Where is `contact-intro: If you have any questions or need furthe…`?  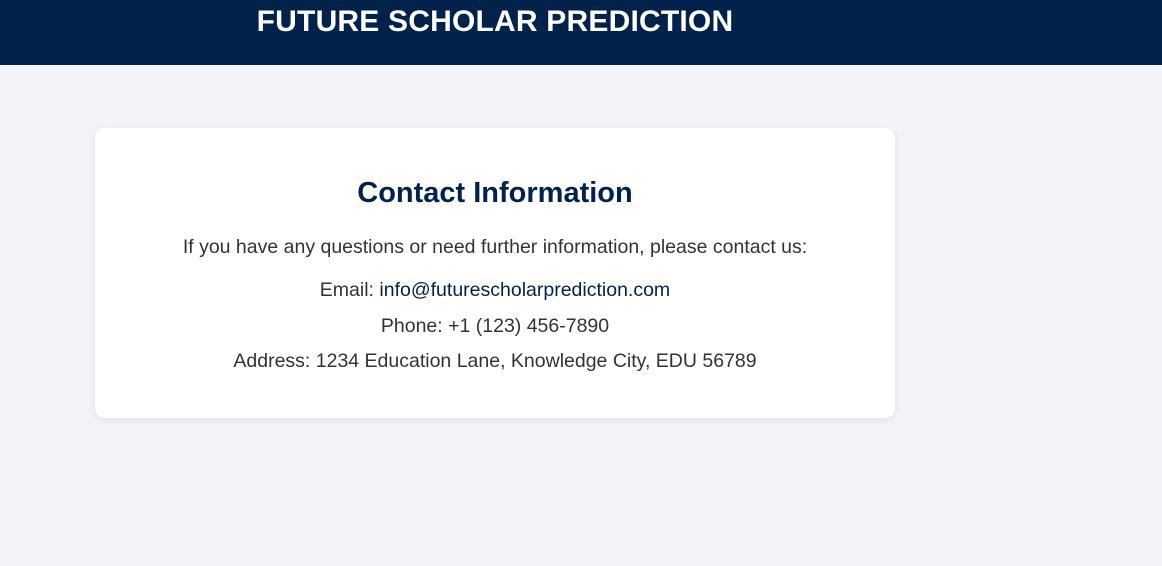 contact-intro: If you have any questions or need furthe… is located at coordinates (495, 247).